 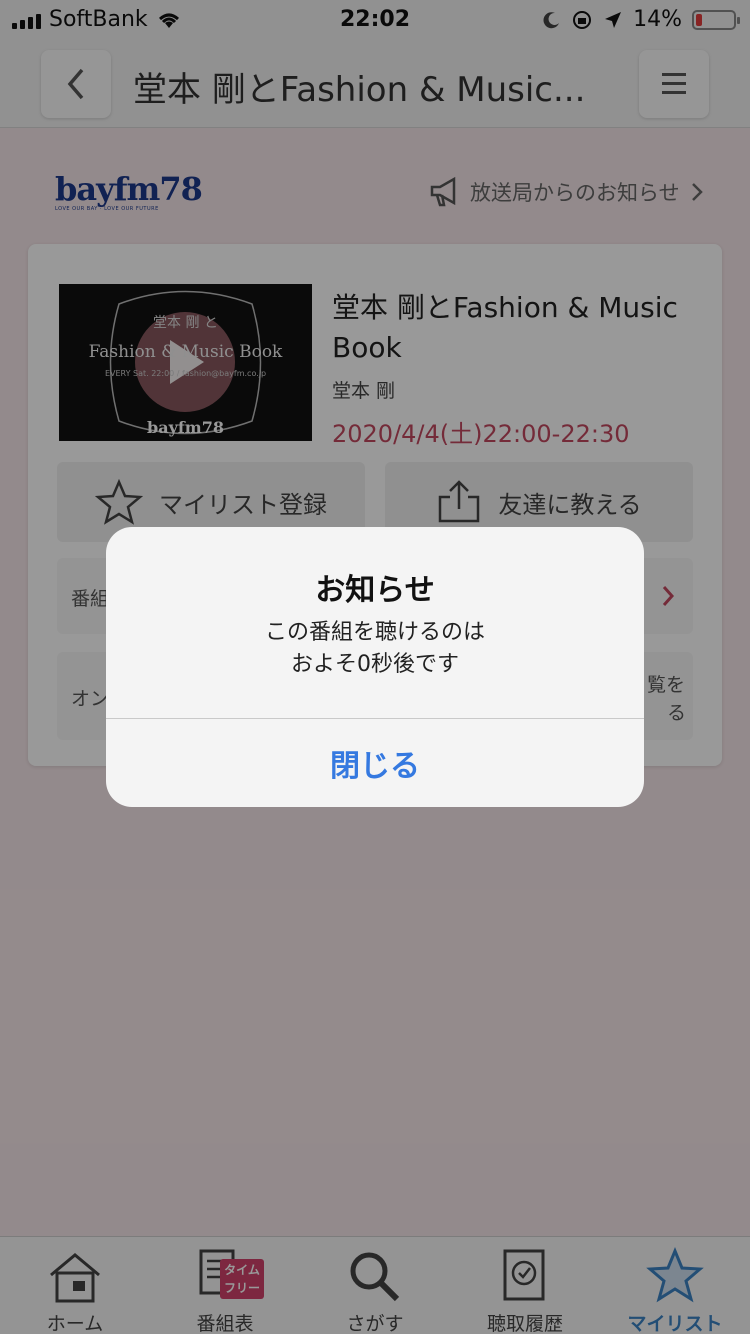 I want to click on alert-message: この番組を聴けるのは およそ0秒後です, so click(x=374, y=648).